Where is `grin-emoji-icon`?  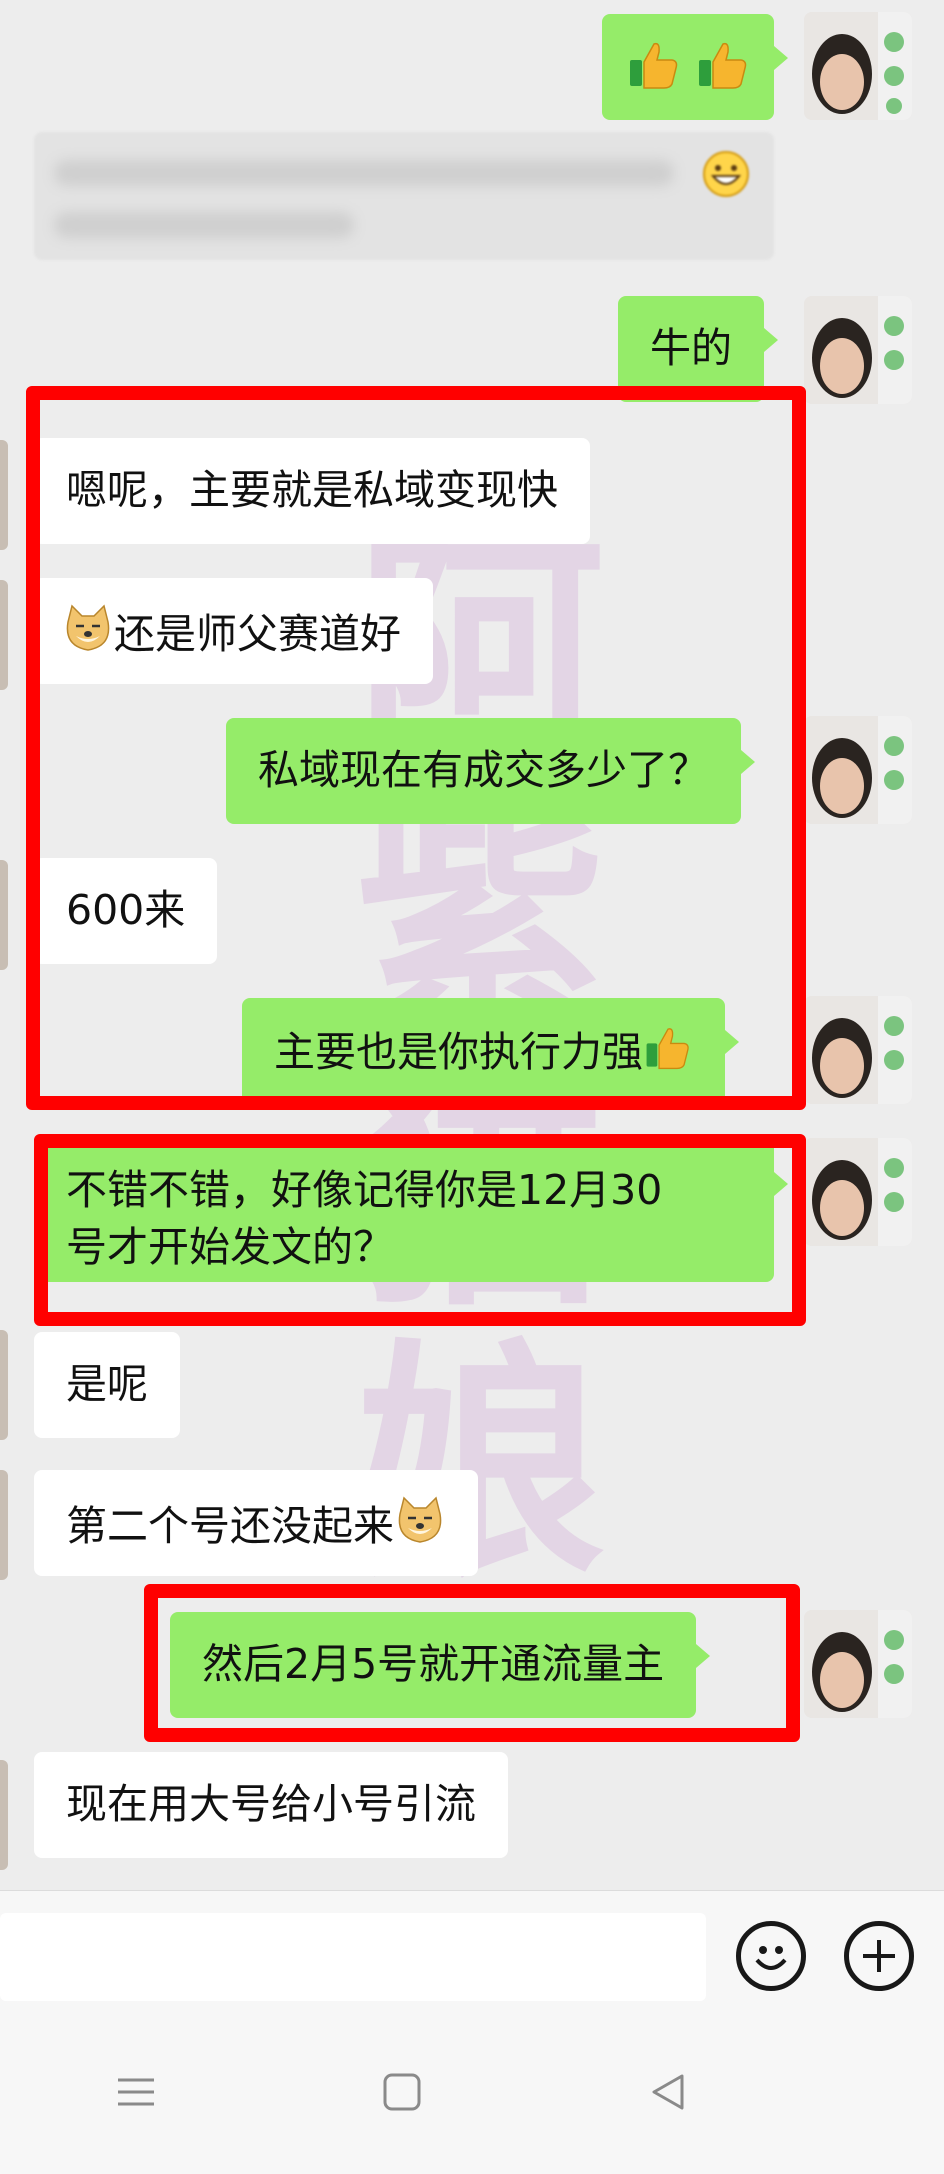 grin-emoji-icon is located at coordinates (726, 174).